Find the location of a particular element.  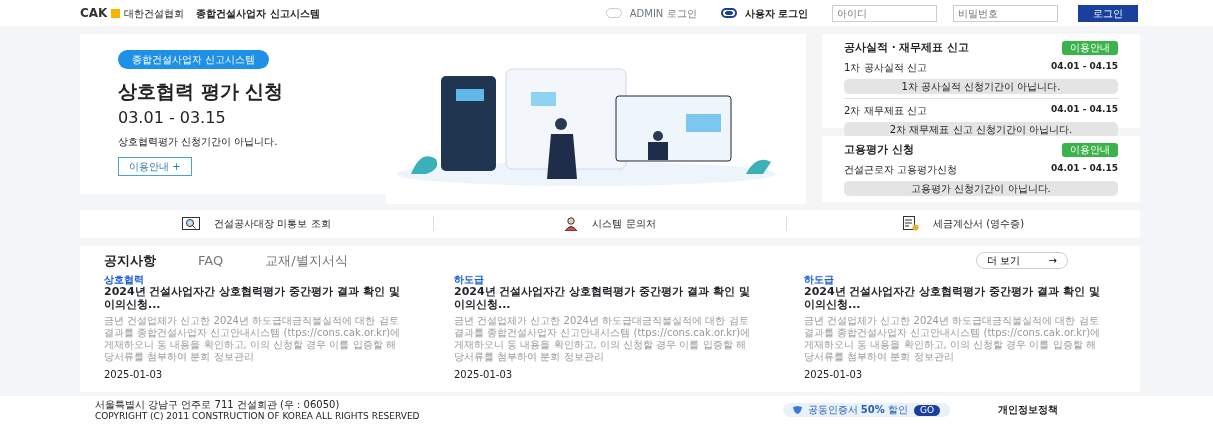

card-title: 공사실적 · 재무제표 신고 is located at coordinates (906, 47).